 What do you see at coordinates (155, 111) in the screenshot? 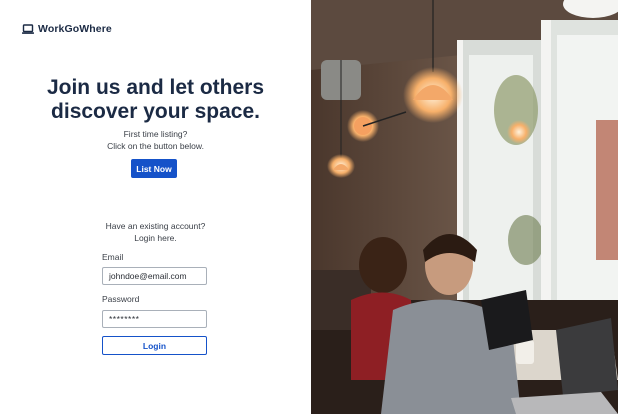
I see `headline-line-2: discover your space.` at bounding box center [155, 111].